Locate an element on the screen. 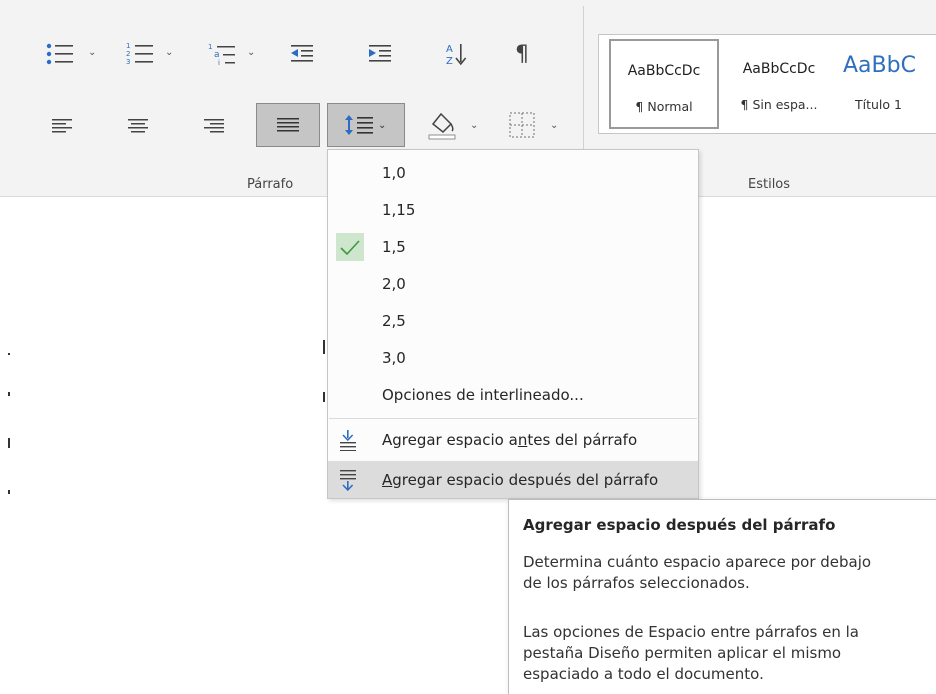 This screenshot has height=694, width=936. multilevel-list-icon: 1 a i is located at coordinates (221, 55).